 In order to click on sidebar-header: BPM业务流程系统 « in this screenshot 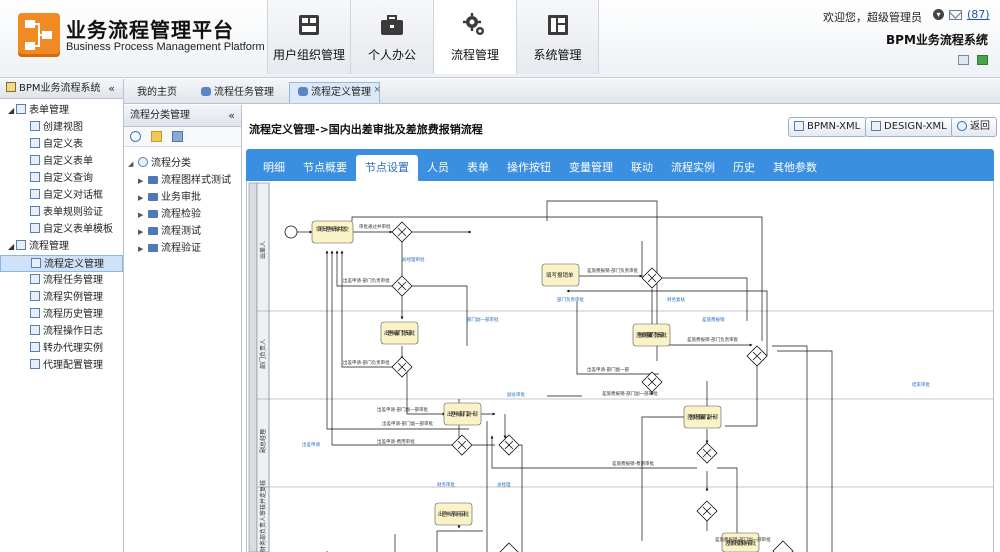, I will do `click(61, 89)`.